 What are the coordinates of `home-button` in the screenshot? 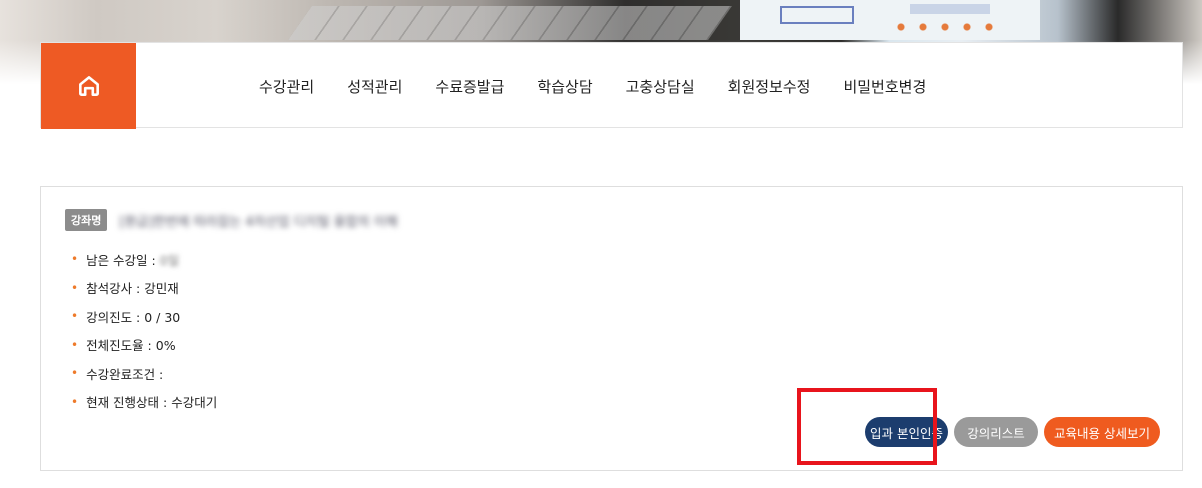 It's located at (88, 86).